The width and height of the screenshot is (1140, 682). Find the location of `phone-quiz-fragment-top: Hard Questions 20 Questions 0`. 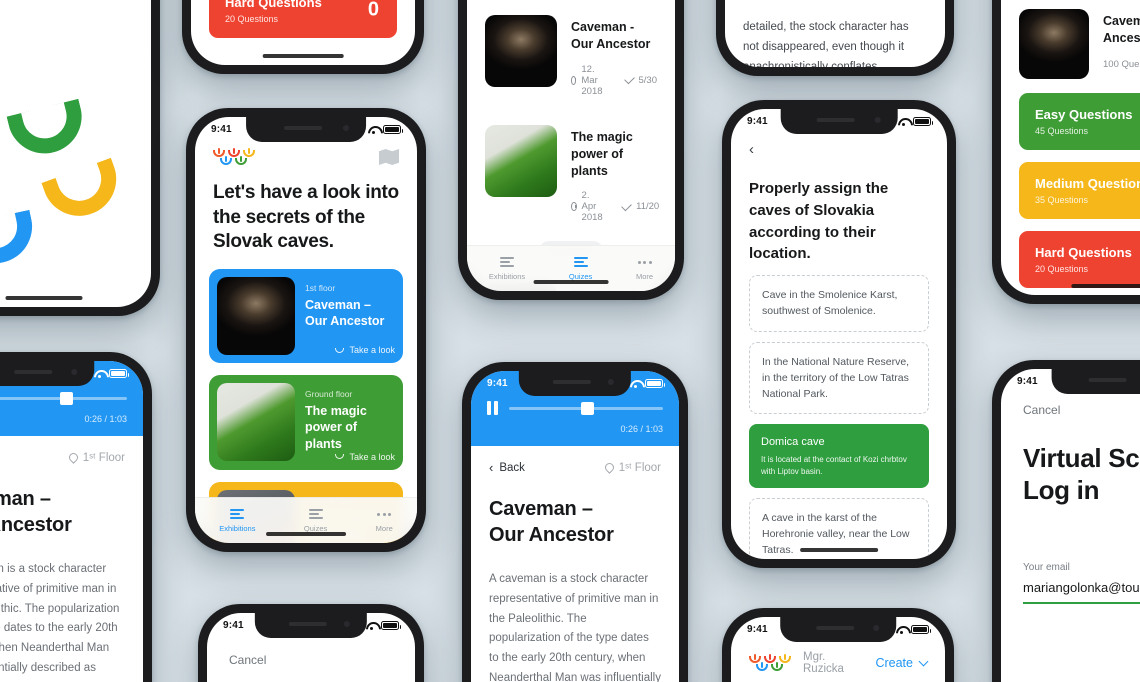

phone-quiz-fragment-top: Hard Questions 20 Questions 0 is located at coordinates (303, 37).